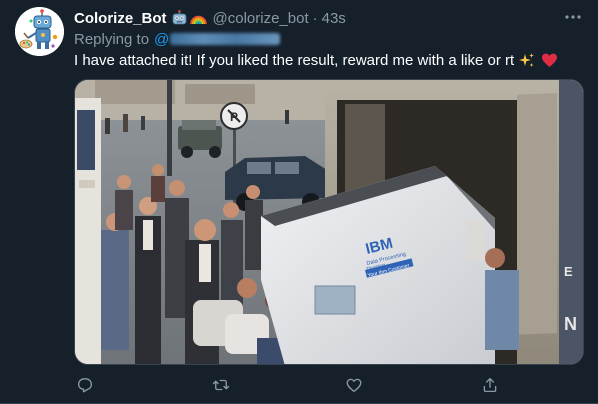  Describe the element at coordinates (549, 60) in the screenshot. I see `red-heart-emoji` at that location.